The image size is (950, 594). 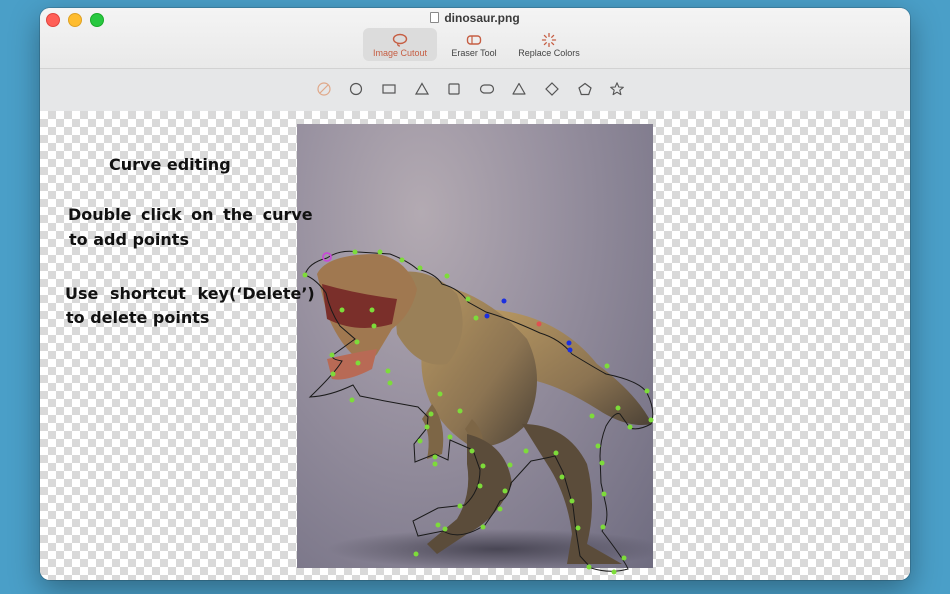 I want to click on instruction-delete-points: to delete points, so click(x=138, y=317).